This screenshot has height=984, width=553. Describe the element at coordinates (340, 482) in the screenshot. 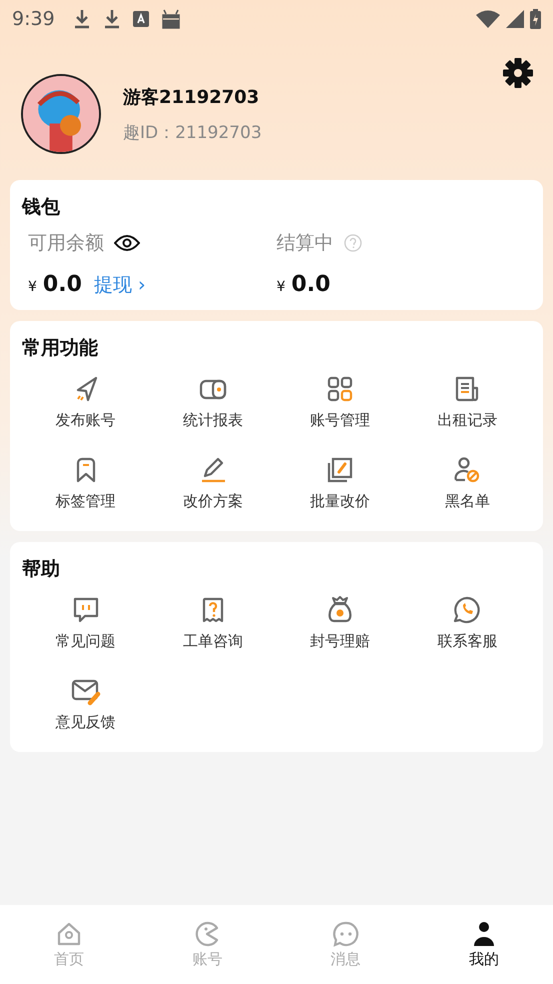

I see `feature-button: 批量改价` at that location.